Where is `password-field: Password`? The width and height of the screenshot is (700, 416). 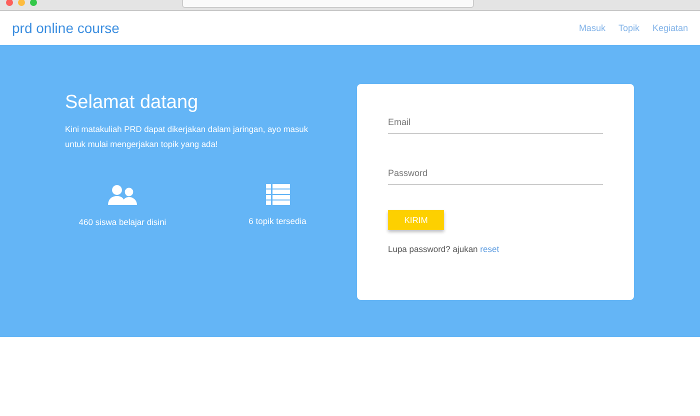 password-field: Password is located at coordinates (495, 174).